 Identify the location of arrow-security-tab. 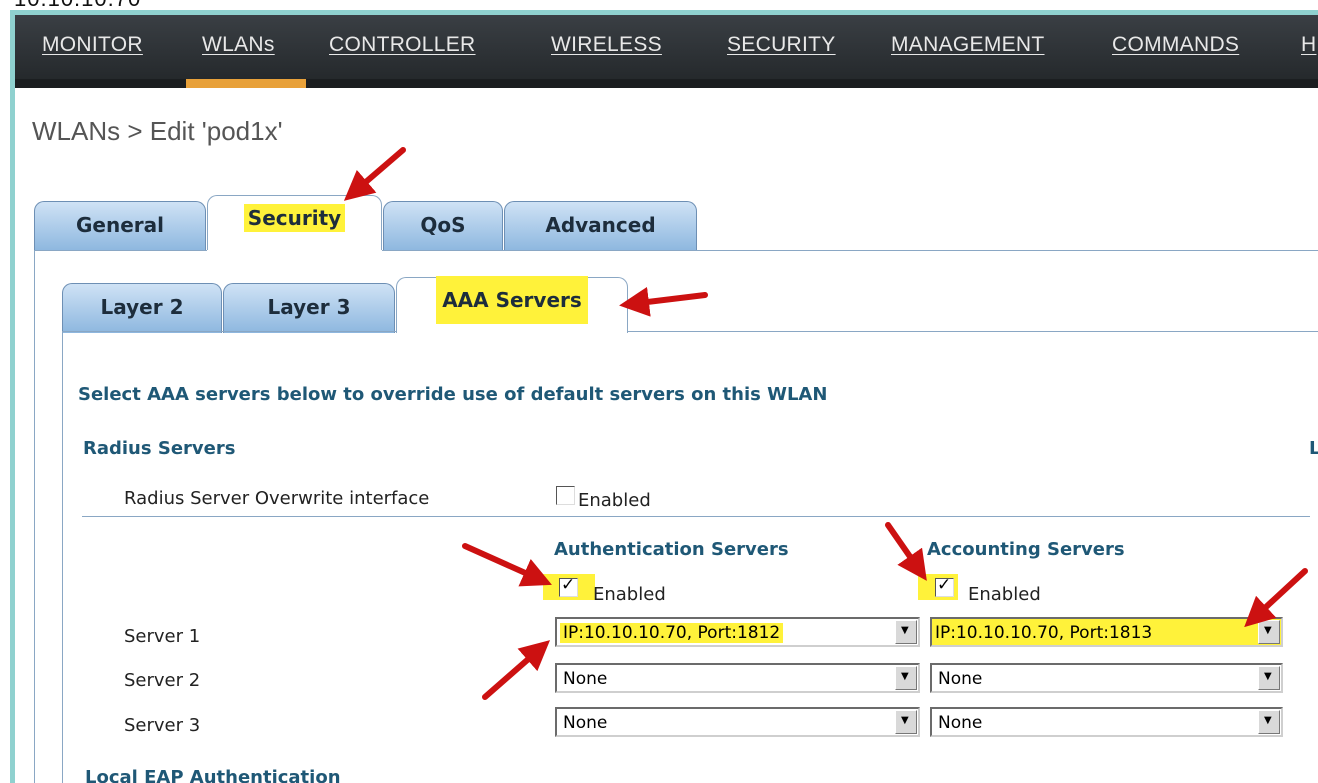
(374, 174).